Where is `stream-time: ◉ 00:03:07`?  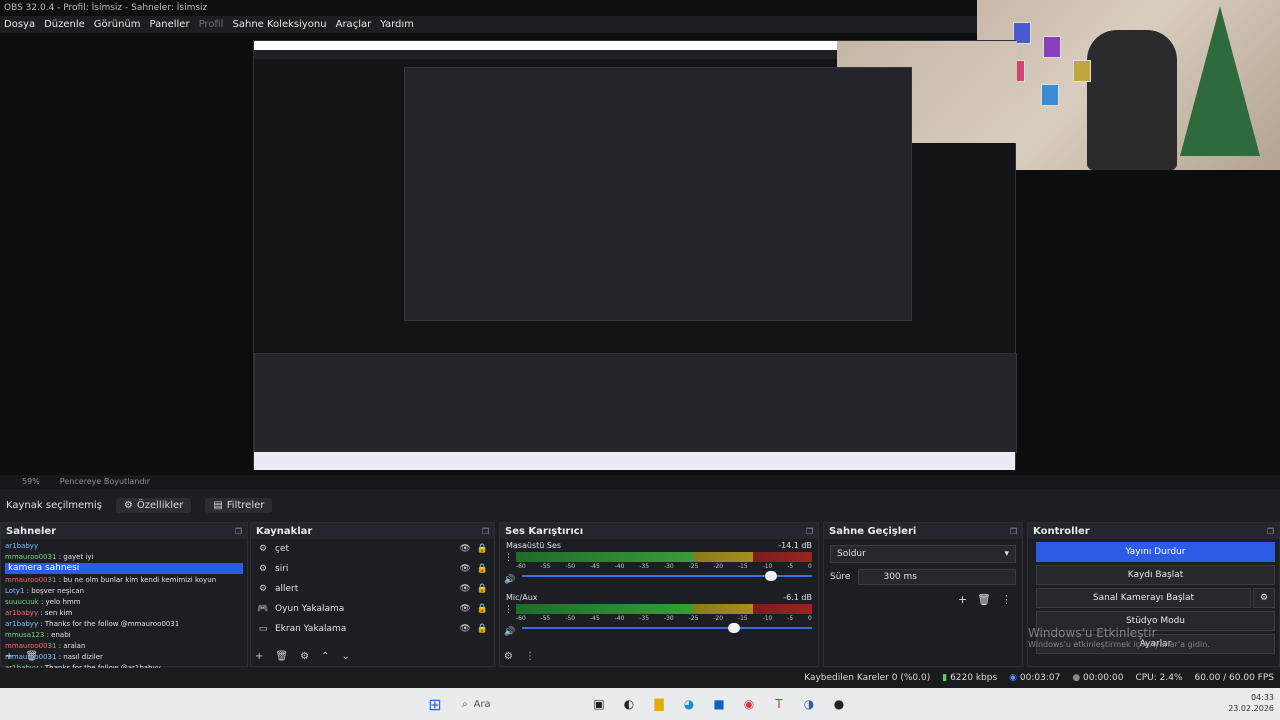
stream-time: ◉ 00:03:07 is located at coordinates (1034, 678).